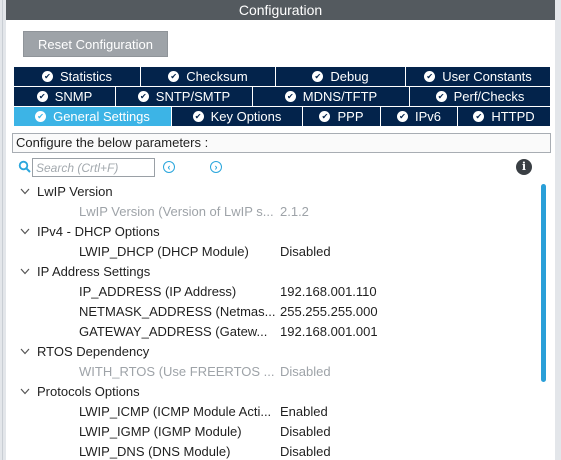  I want to click on tree-group: LwIP Version, so click(270, 192).